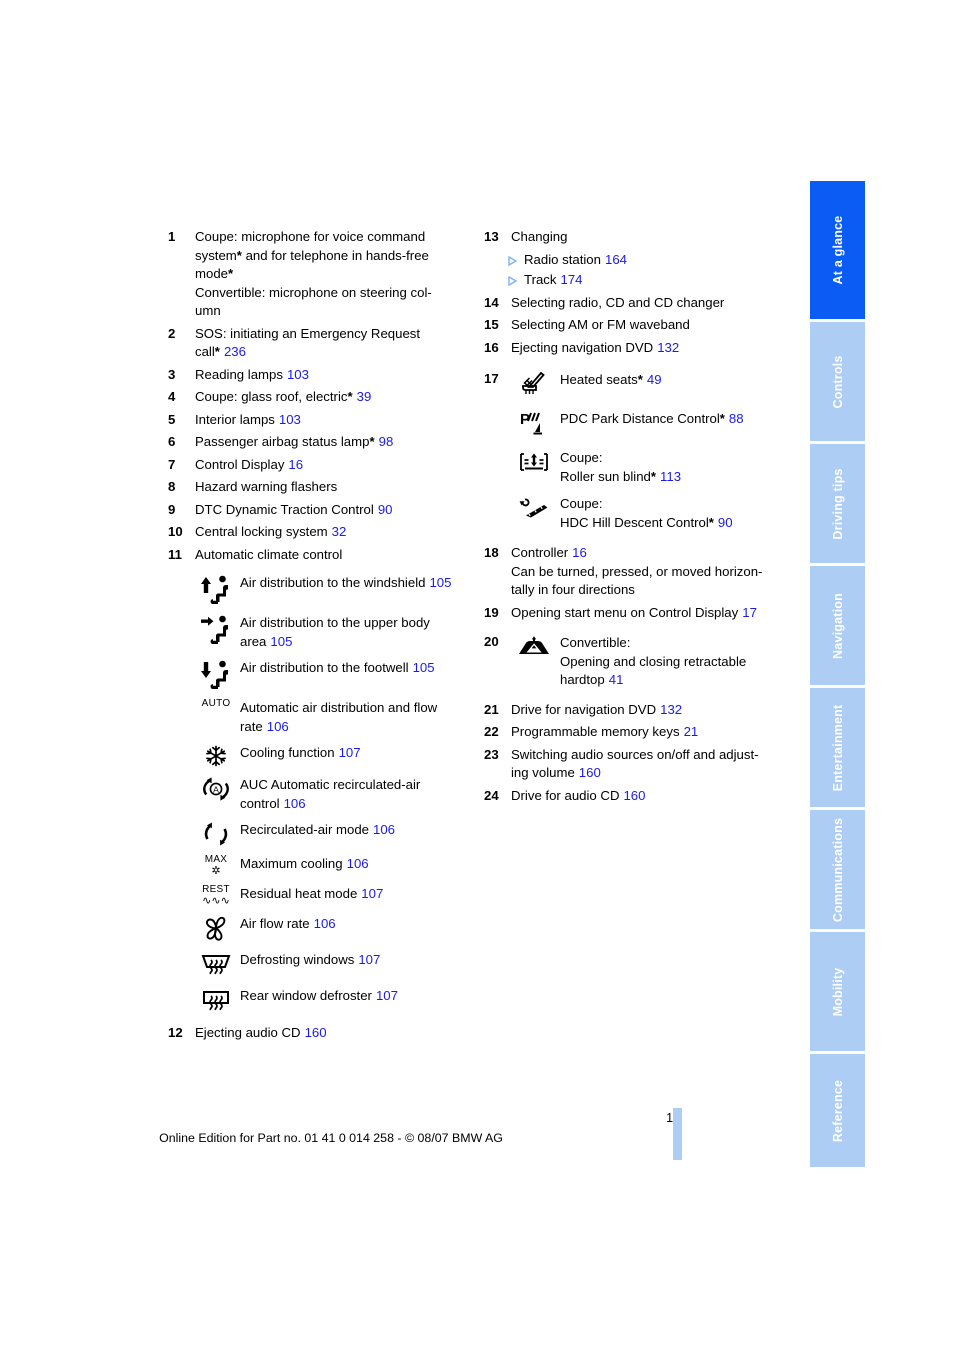 This screenshot has height=1350, width=954. What do you see at coordinates (216, 790) in the screenshot?
I see `svg-text: A` at bounding box center [216, 790].